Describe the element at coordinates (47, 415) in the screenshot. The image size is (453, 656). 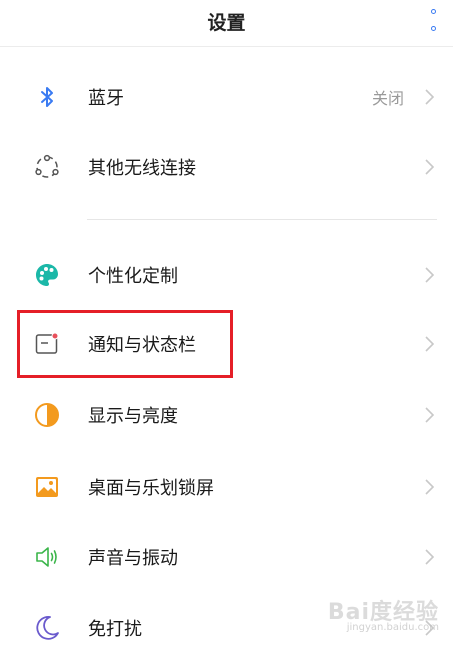
I see `brightness-icon` at that location.